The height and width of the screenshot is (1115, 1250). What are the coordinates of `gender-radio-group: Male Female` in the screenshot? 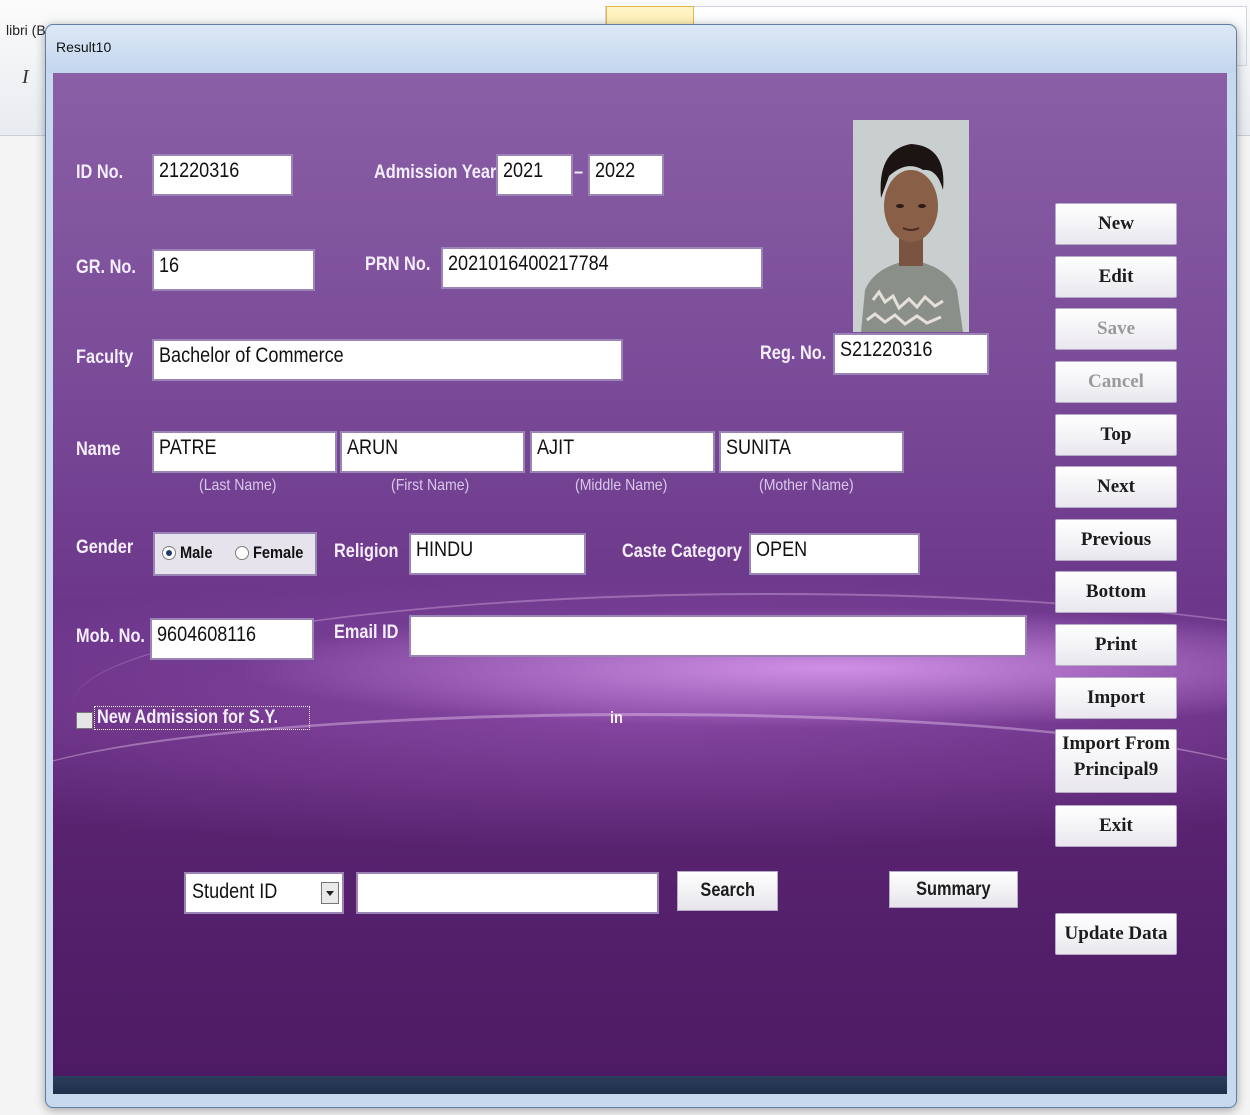 It's located at (235, 554).